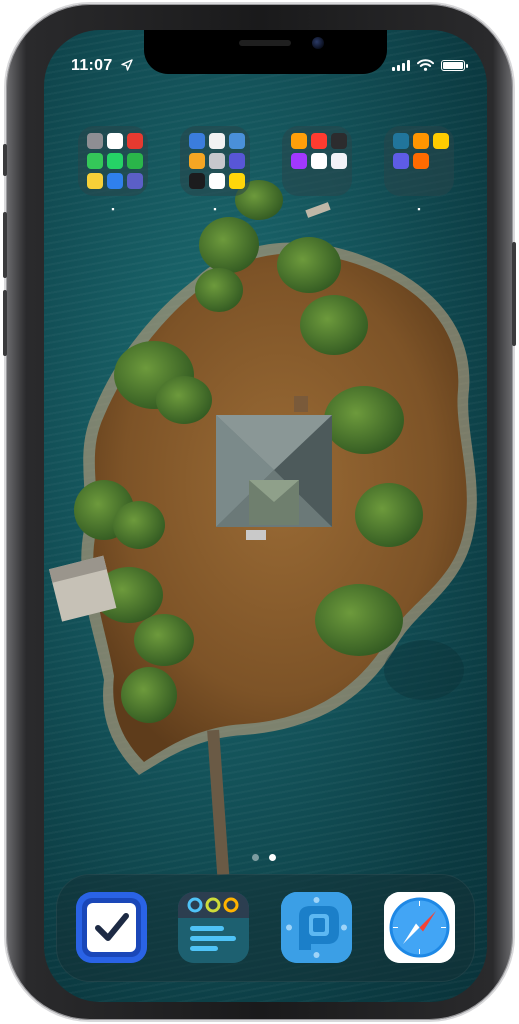 This screenshot has width=519, height=1024. Describe the element at coordinates (197, 181) in the screenshot. I see `ia-writer-icon` at that location.